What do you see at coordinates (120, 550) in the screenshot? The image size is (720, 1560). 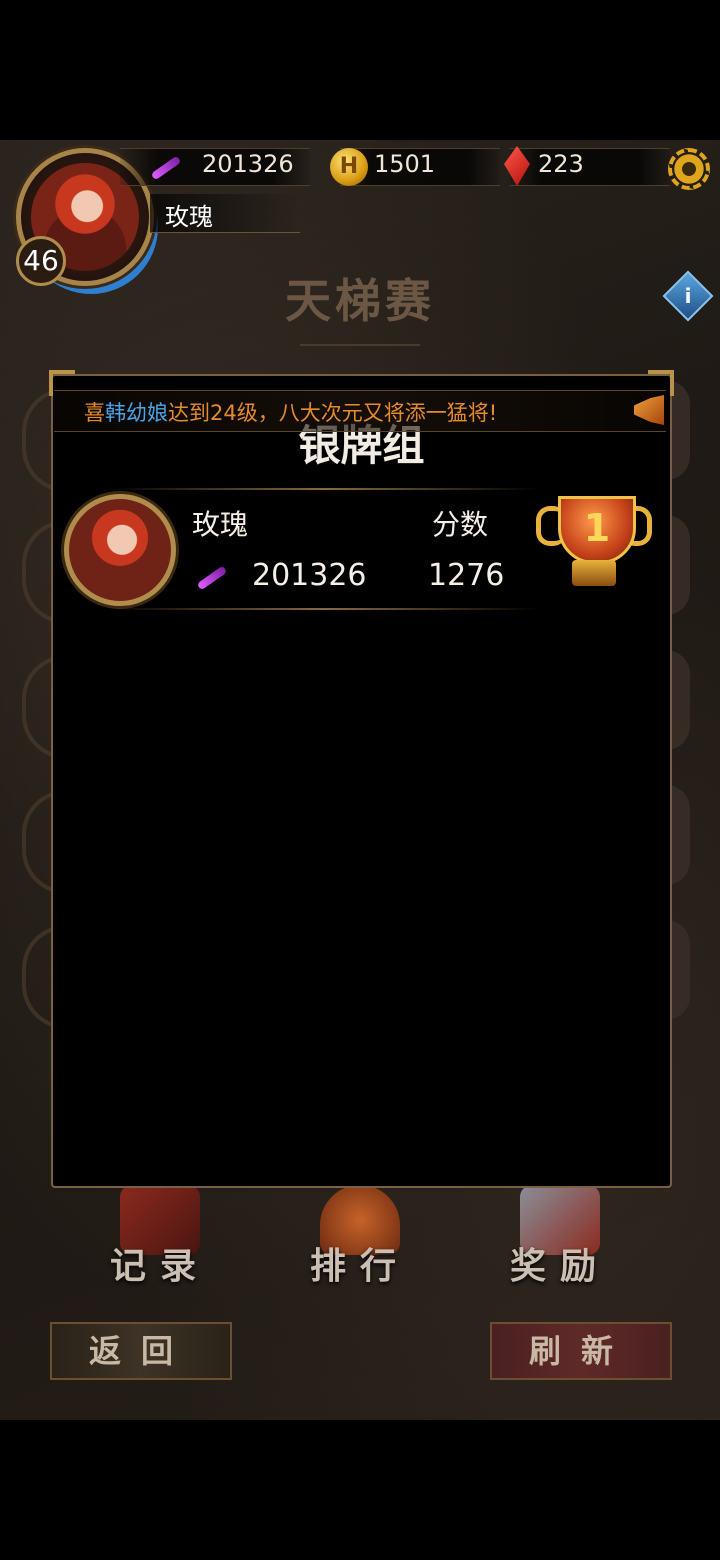 I see `entry-avatar` at bounding box center [120, 550].